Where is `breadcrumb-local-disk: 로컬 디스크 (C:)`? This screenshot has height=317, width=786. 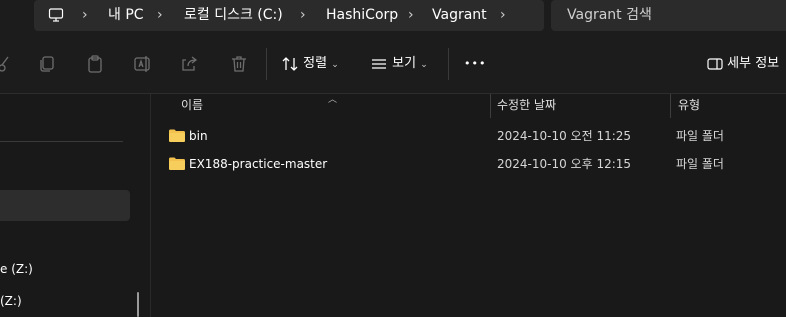 breadcrumb-local-disk: 로컬 디스크 (C:) is located at coordinates (233, 15).